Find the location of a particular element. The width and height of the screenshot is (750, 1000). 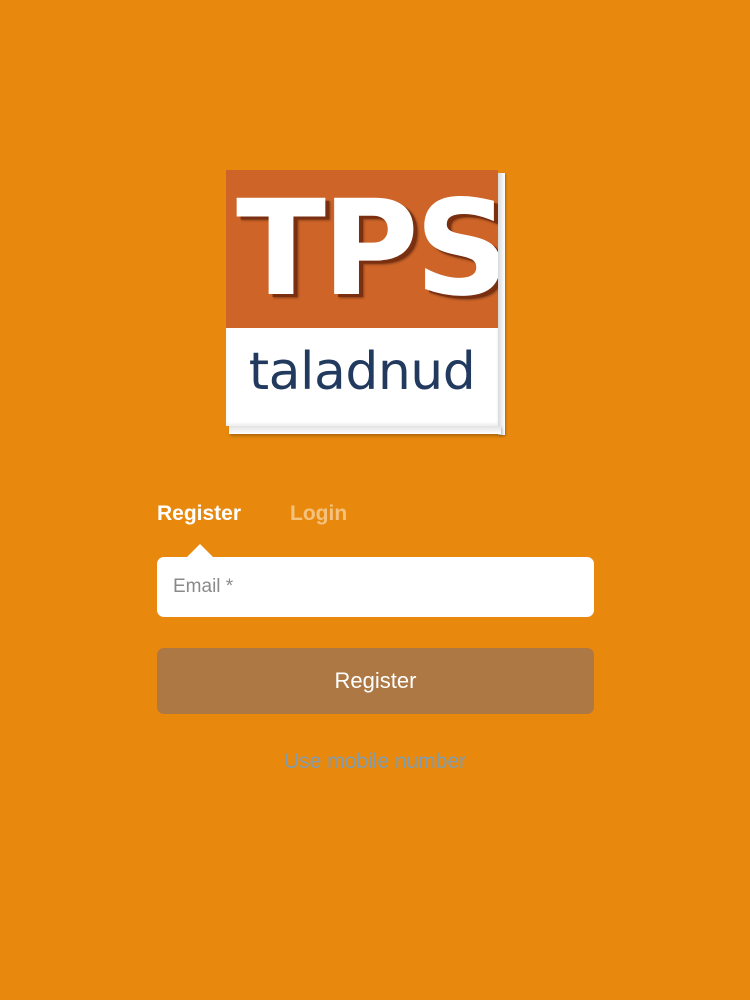

logo-sub-text: taladnud is located at coordinates (362, 372).